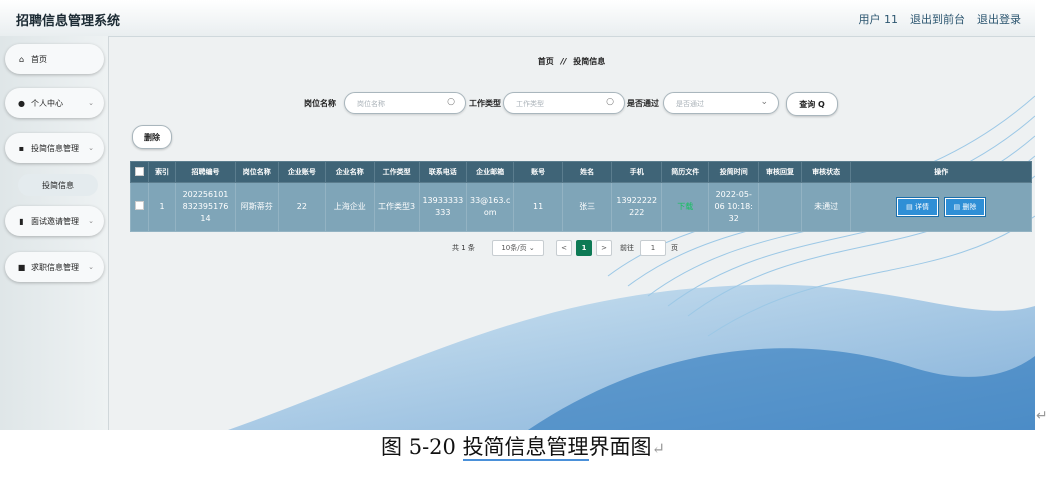  Describe the element at coordinates (463, 248) in the screenshot. I see `pager-total: 共 1 条` at that location.